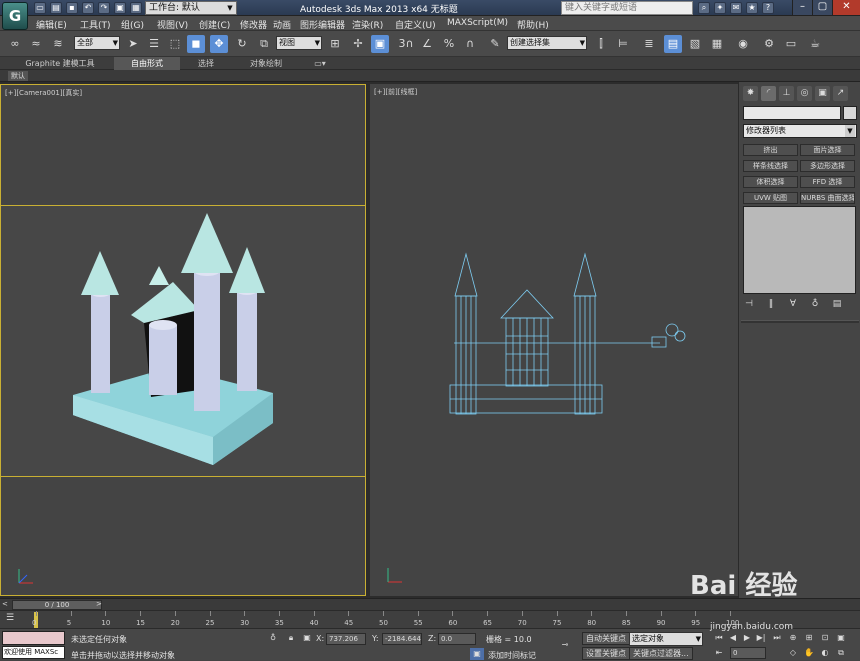  What do you see at coordinates (719, 653) in the screenshot?
I see `key-mode-icon: ⇤` at bounding box center [719, 653].